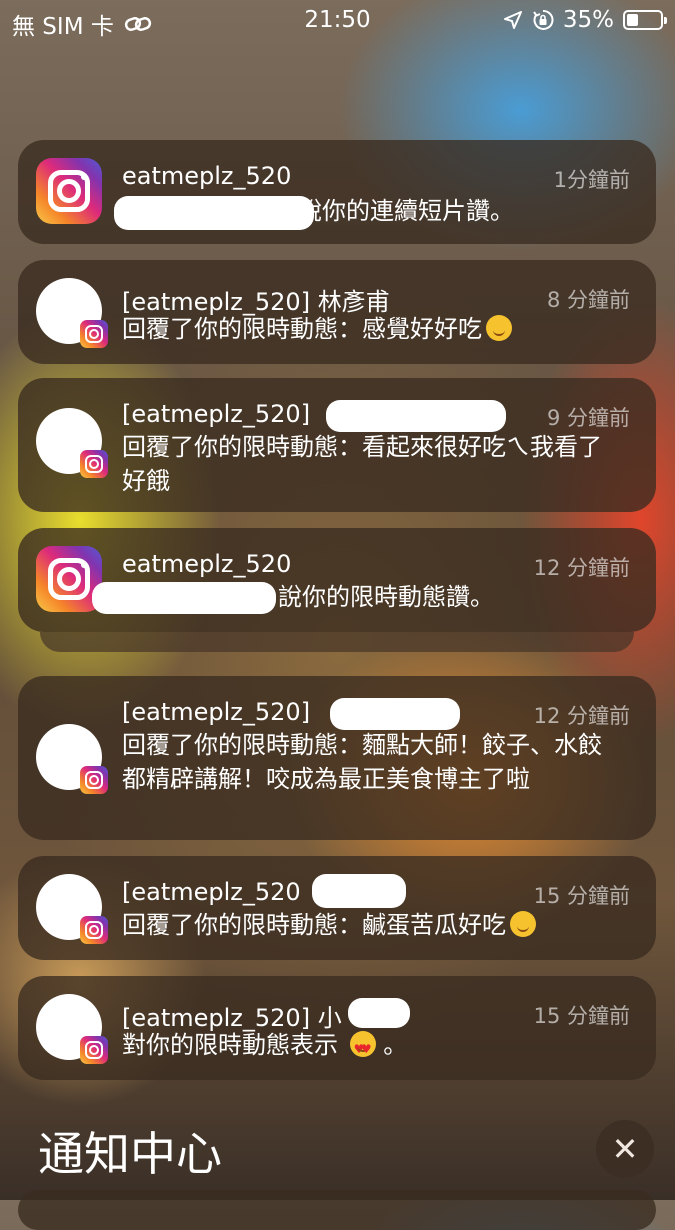  Describe the element at coordinates (633, 20) in the screenshot. I see `battery-fill` at that location.